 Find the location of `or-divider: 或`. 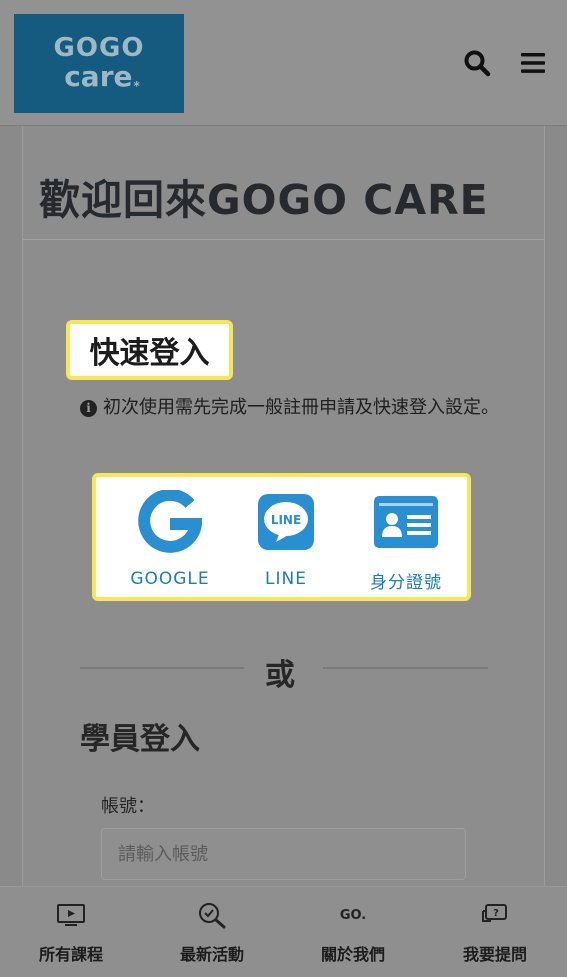

or-divider: 或 is located at coordinates (284, 670).